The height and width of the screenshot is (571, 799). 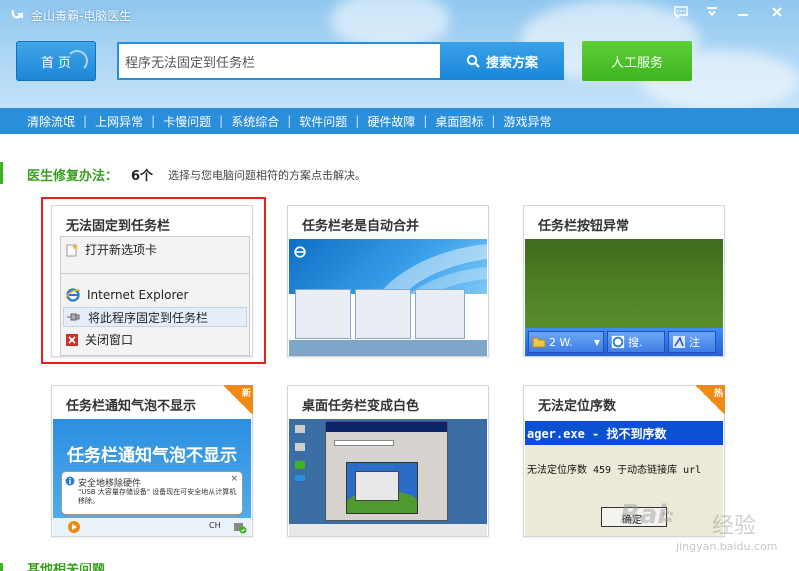 What do you see at coordinates (323, 121) in the screenshot?
I see `nav-item-software: 软件问题` at bounding box center [323, 121].